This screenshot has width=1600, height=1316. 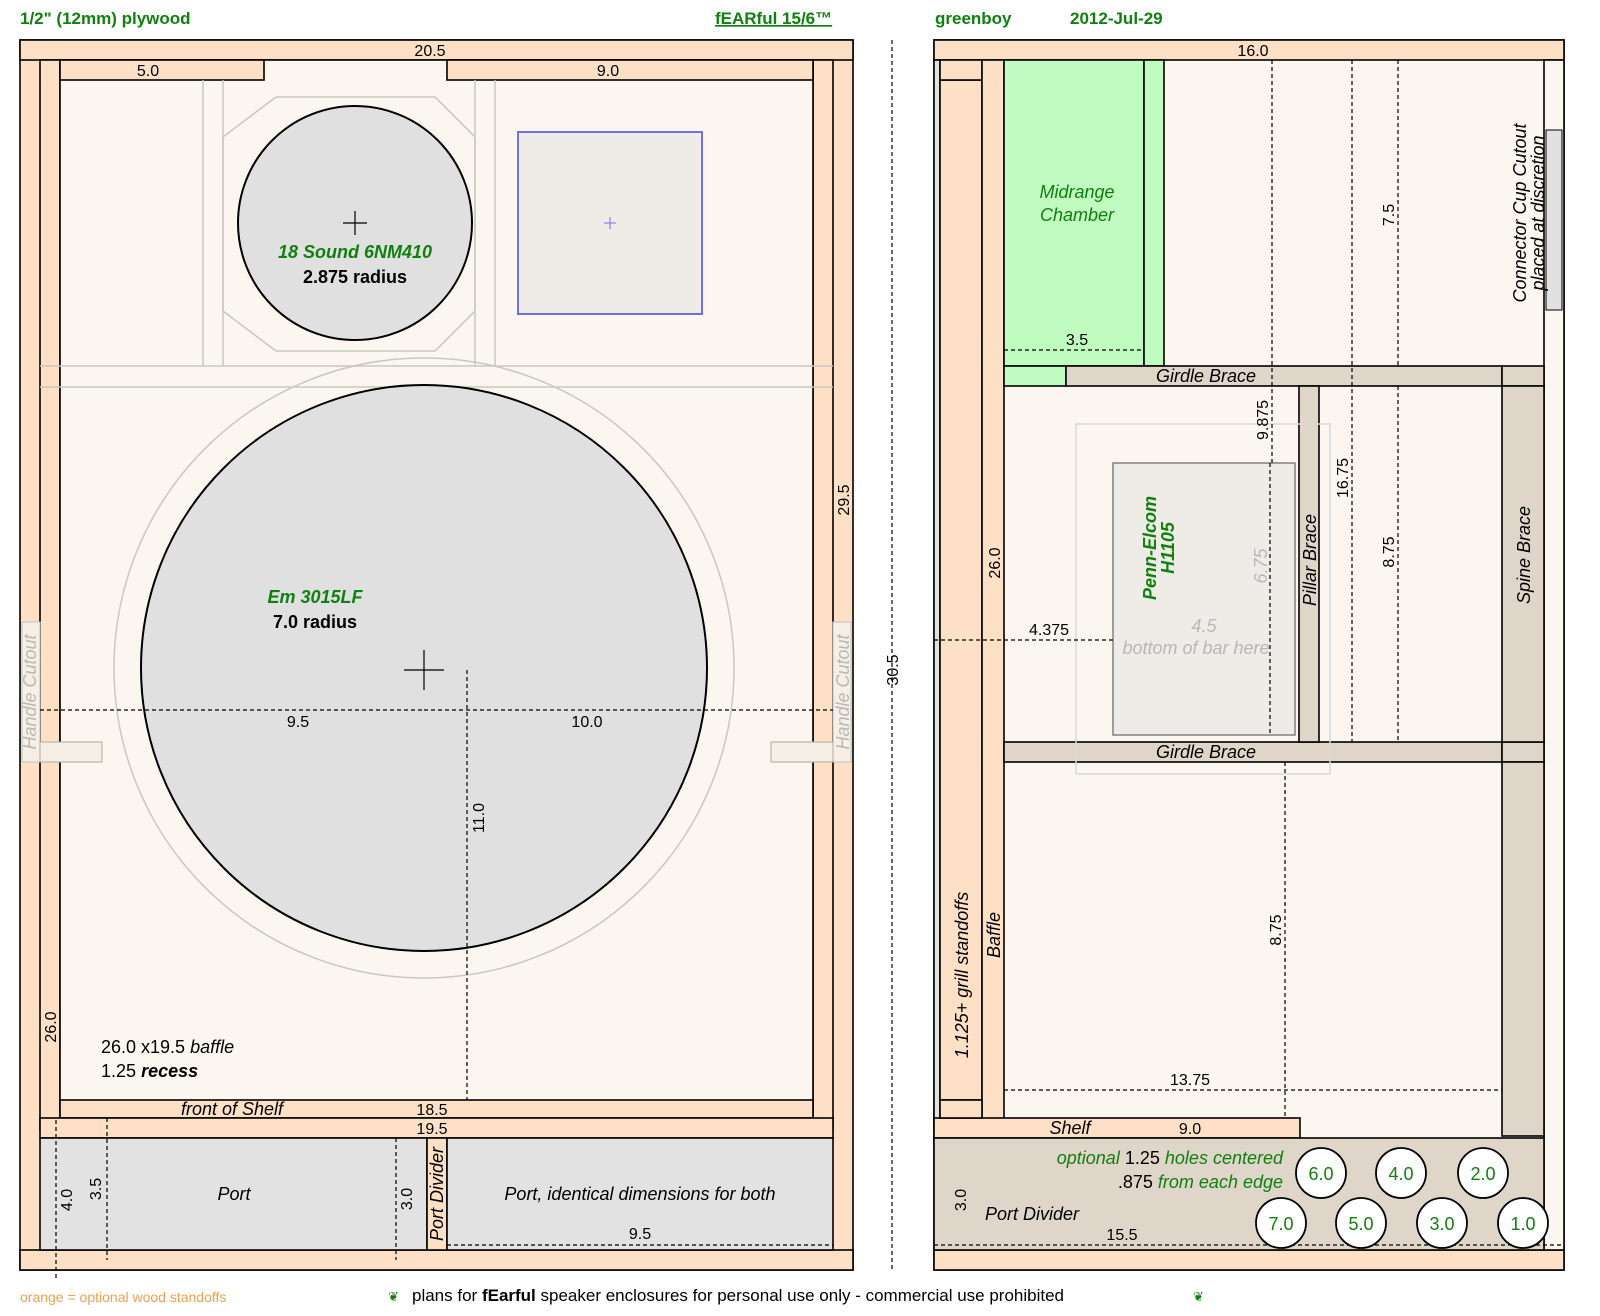 I want to click on connector-cup-note: placed at discretion, so click(x=1538, y=213).